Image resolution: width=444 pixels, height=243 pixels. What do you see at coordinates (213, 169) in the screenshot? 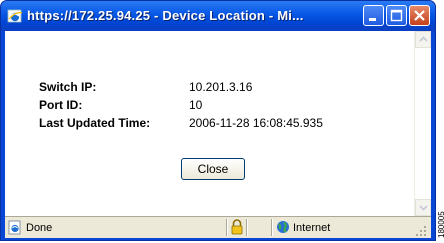
I see `close-button: Close` at bounding box center [213, 169].